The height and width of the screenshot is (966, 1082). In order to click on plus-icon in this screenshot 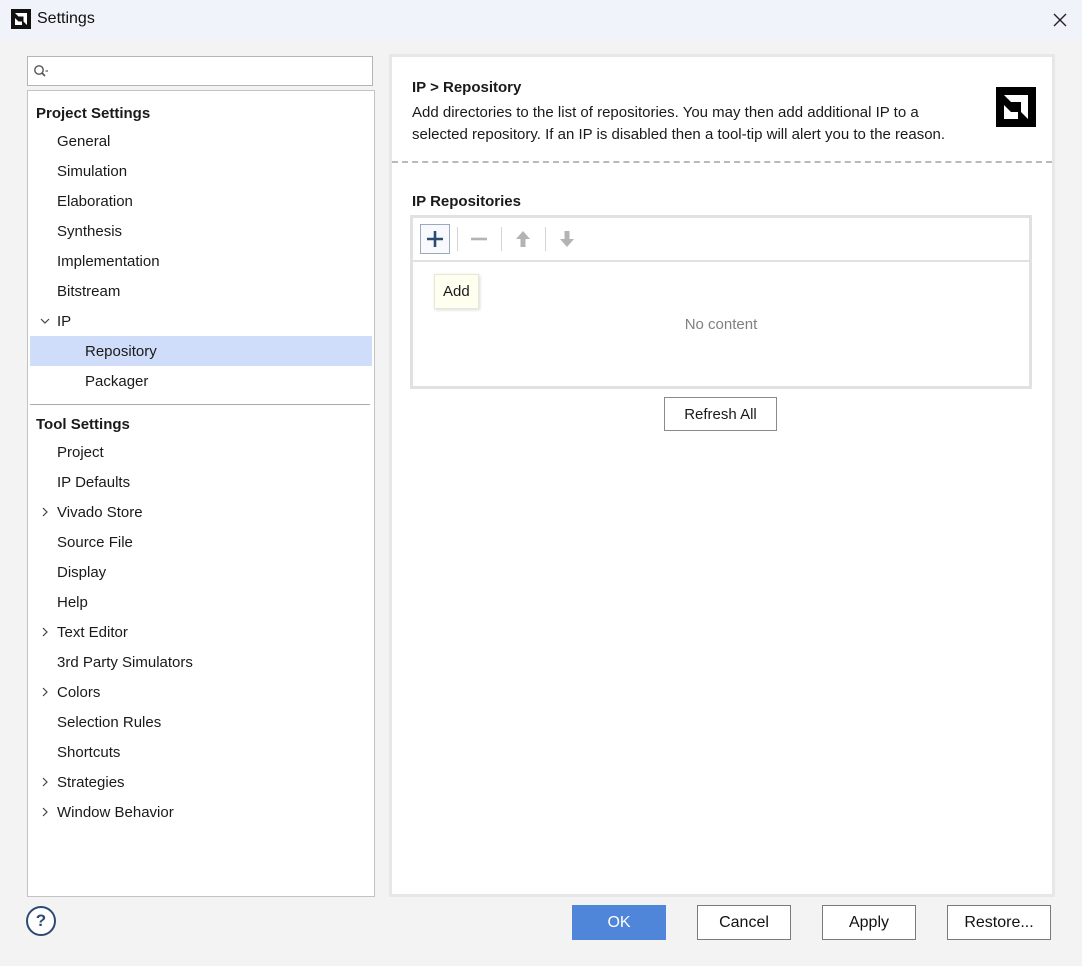, I will do `click(435, 239)`.